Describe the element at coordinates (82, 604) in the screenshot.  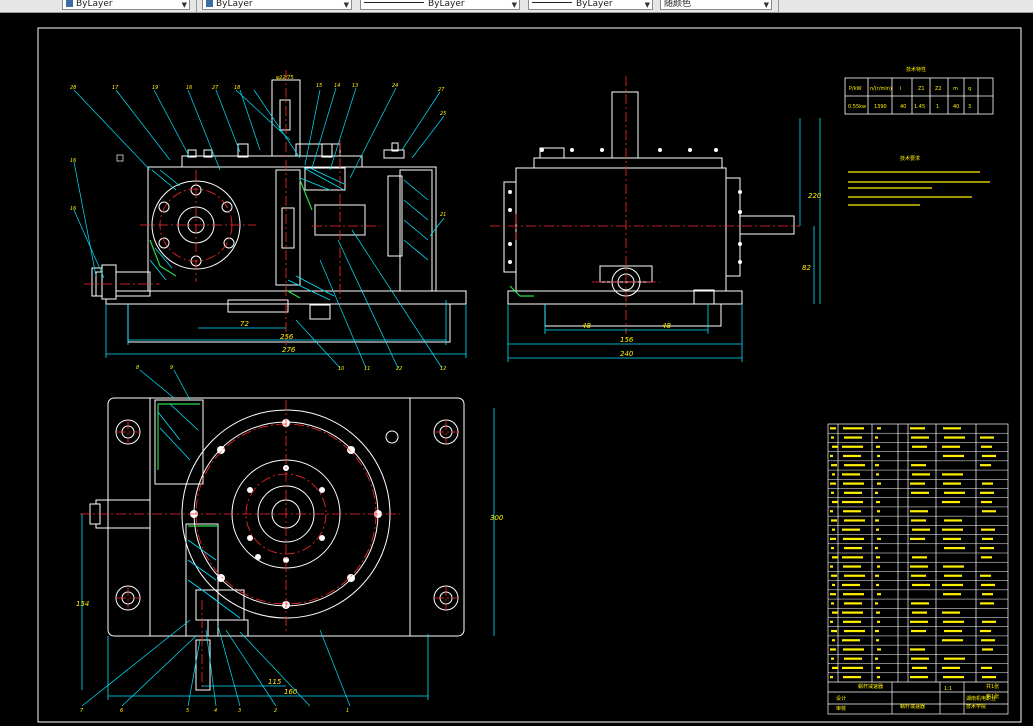
I see `svg-text: 154` at that location.